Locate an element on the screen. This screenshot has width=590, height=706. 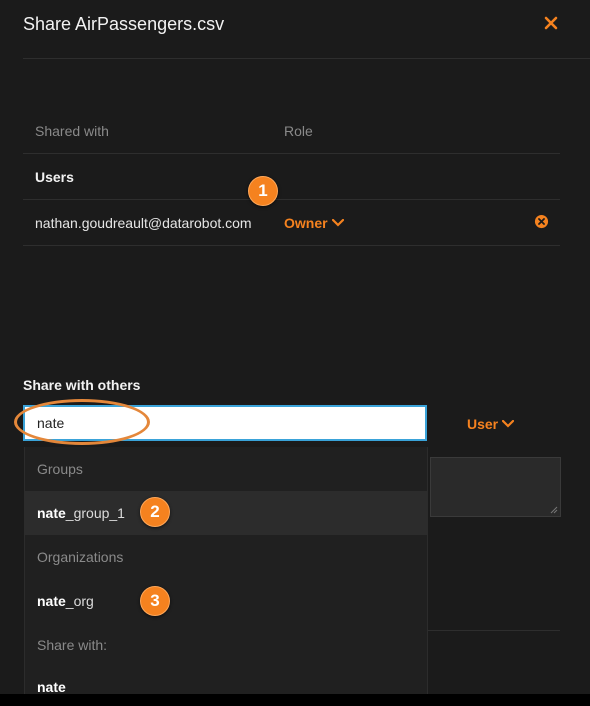
users-section-title: Users is located at coordinates (54, 177).